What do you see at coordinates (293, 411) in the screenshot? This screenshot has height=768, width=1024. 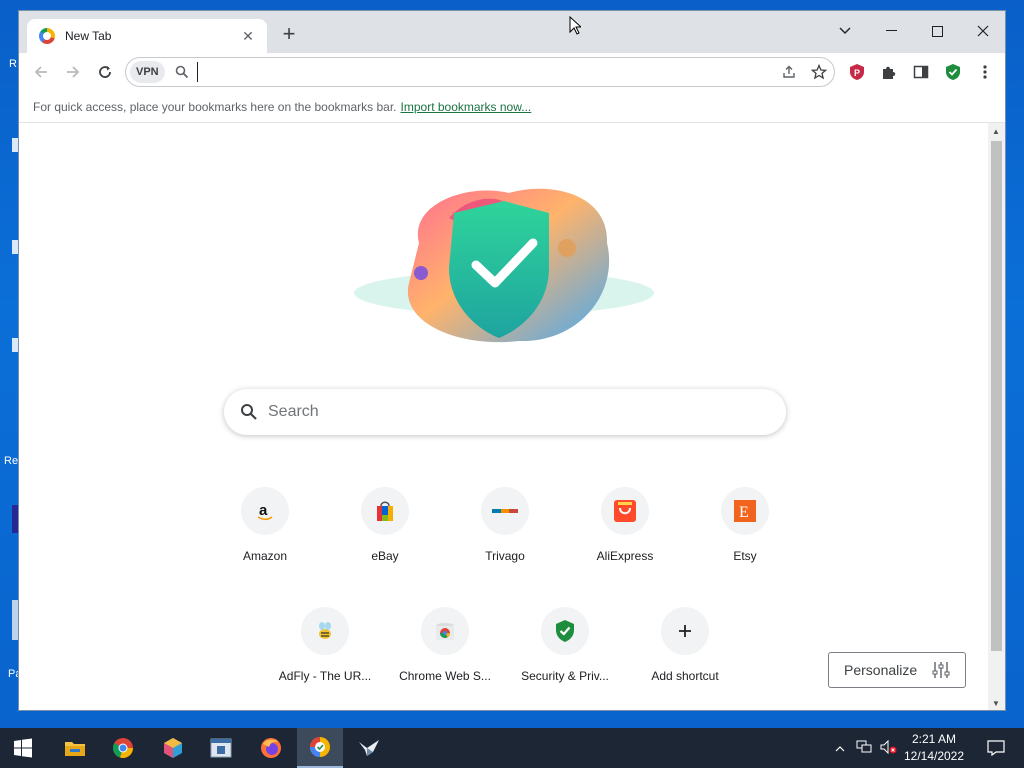 I see `search-placeholder: Search` at bounding box center [293, 411].